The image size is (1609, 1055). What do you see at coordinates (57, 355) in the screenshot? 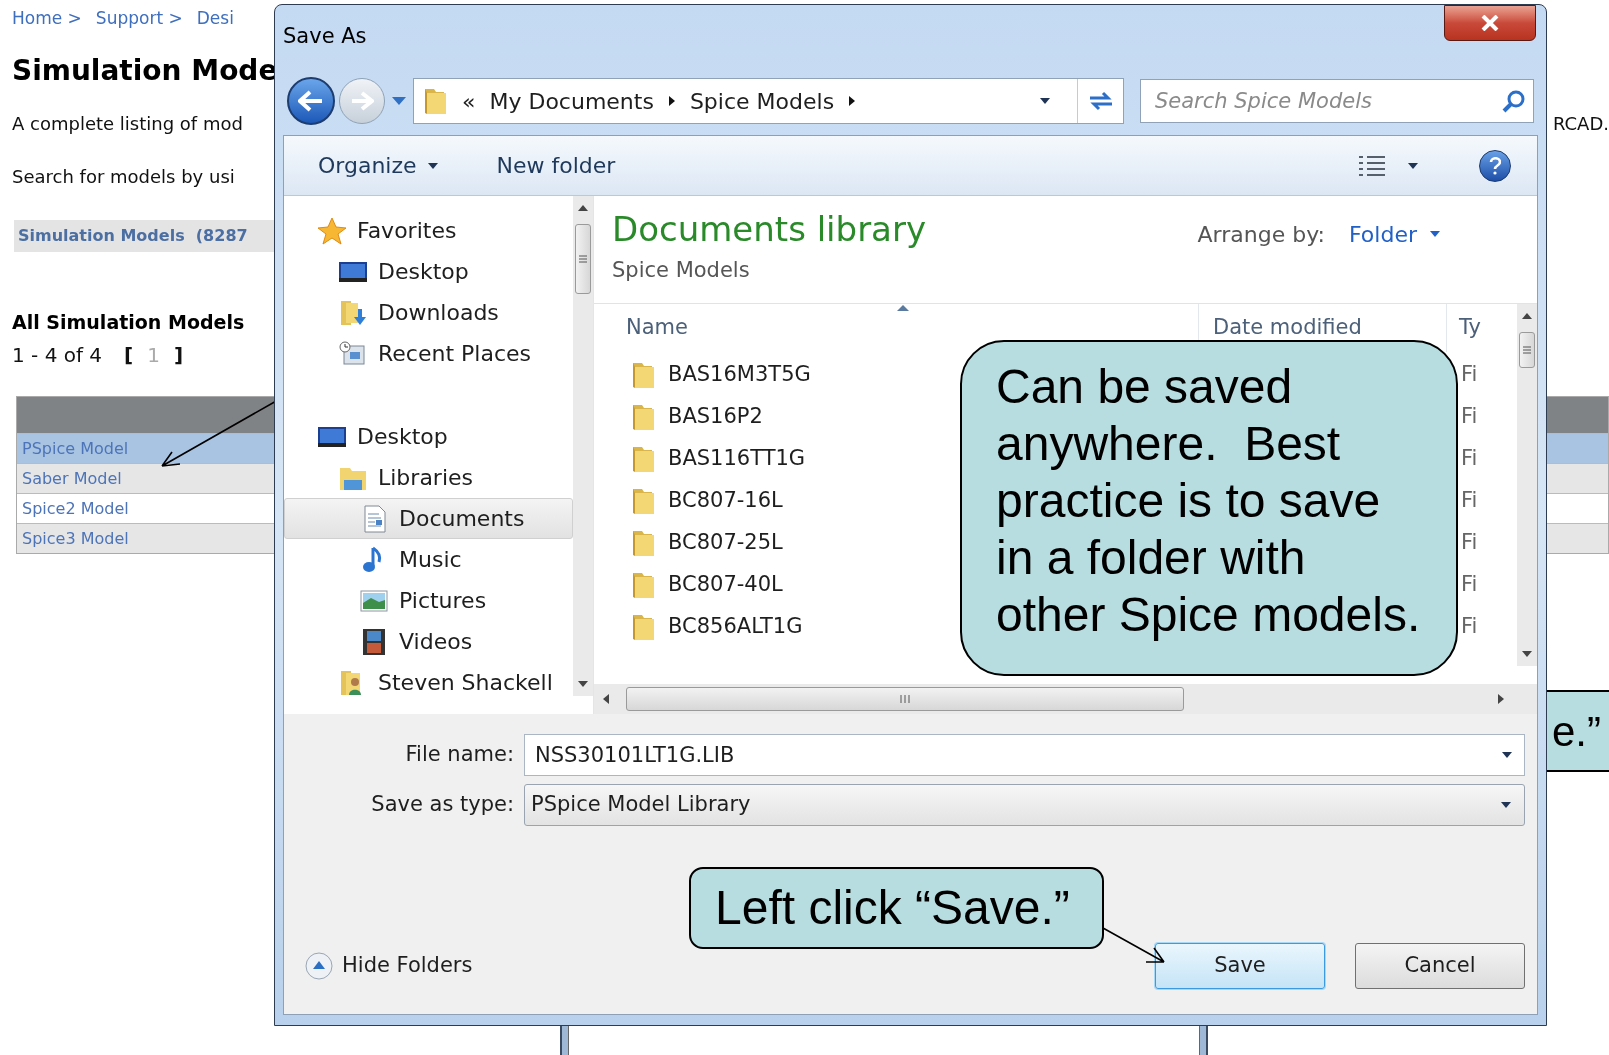
I see `pager-range: 1 - 4 of 4` at bounding box center [57, 355].